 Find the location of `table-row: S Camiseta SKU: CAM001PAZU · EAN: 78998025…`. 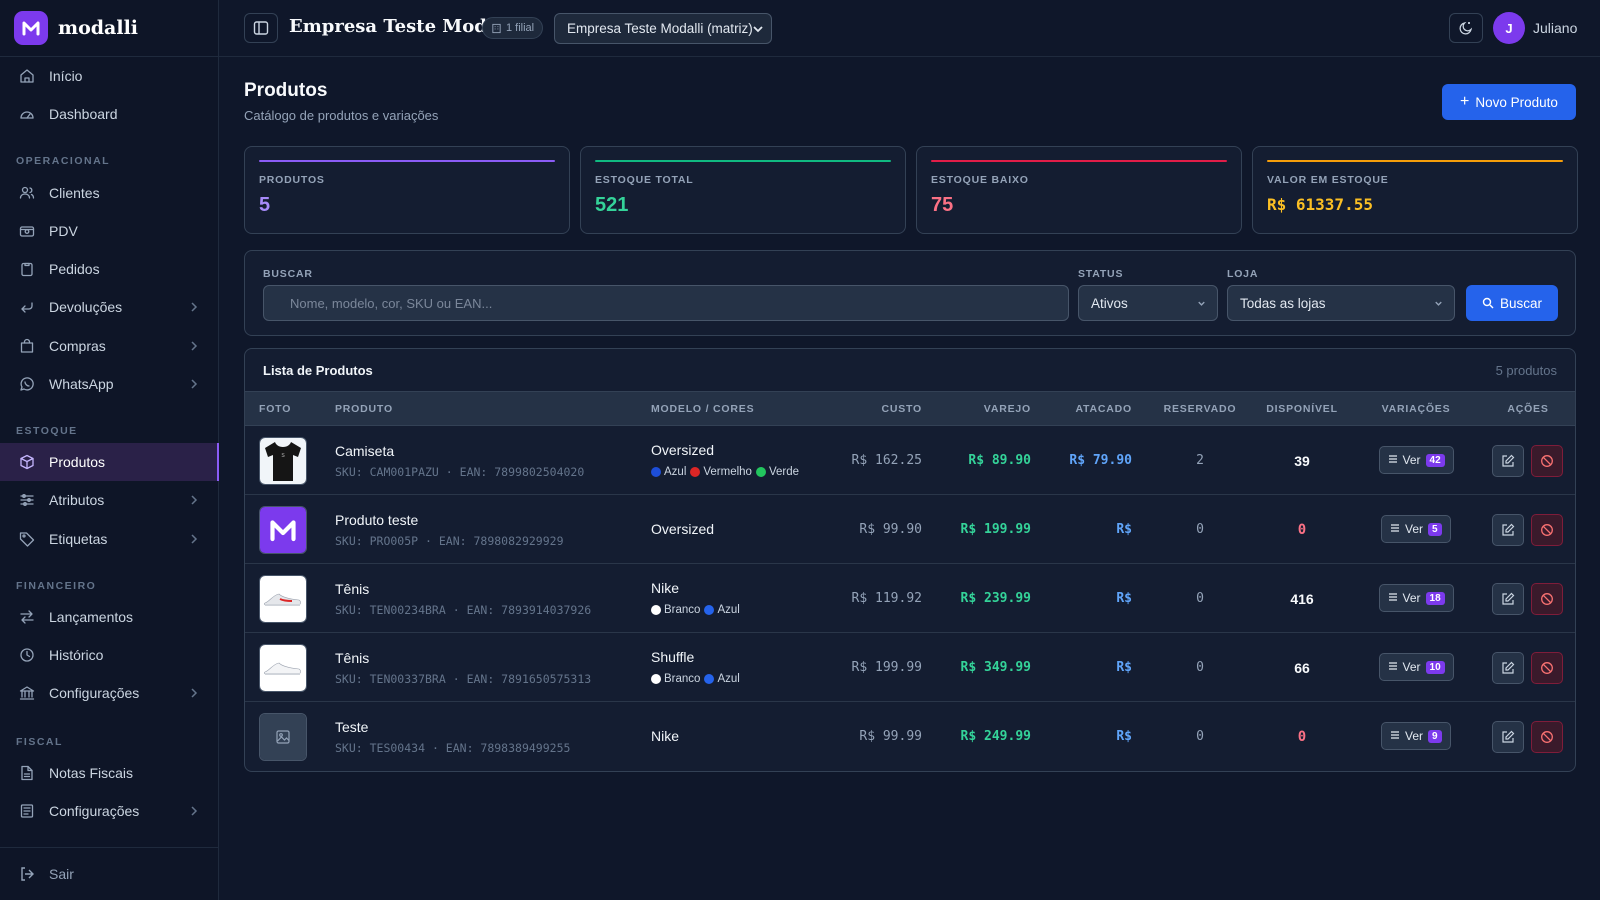

table-row: S Camiseta SKU: CAM001PAZU · EAN: 78998025… is located at coordinates (910, 460).